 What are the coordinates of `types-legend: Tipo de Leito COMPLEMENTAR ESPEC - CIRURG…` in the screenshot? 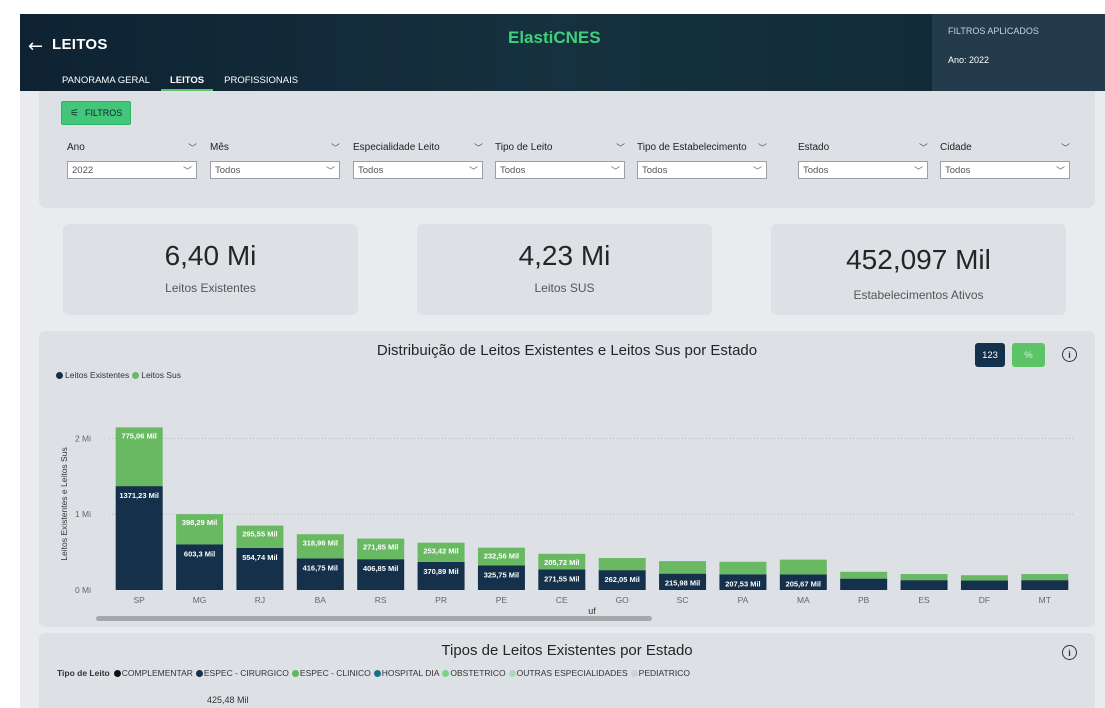 It's located at (375, 673).